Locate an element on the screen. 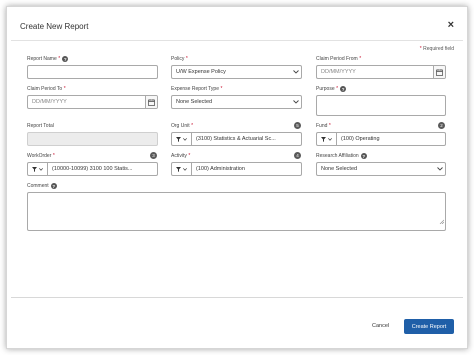 The image size is (474, 355). org-unit-label: Org Unit * is located at coordinates (182, 126).